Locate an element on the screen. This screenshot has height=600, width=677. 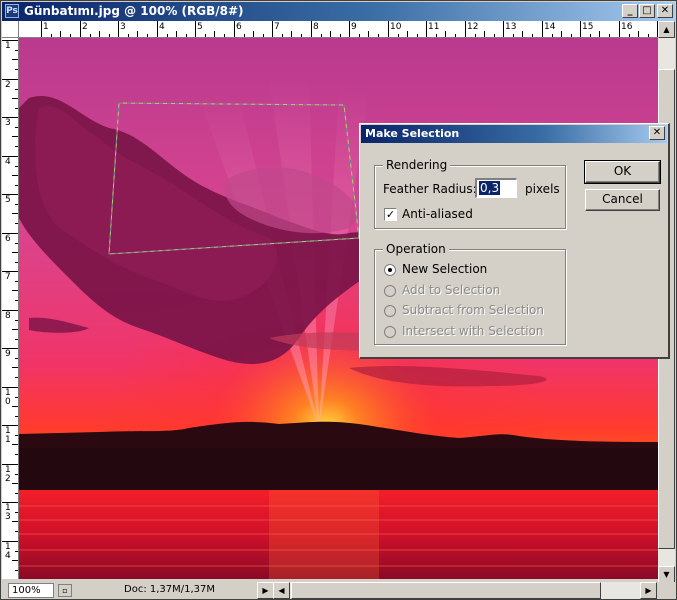
ruler-origin is located at coordinates (10, 29).